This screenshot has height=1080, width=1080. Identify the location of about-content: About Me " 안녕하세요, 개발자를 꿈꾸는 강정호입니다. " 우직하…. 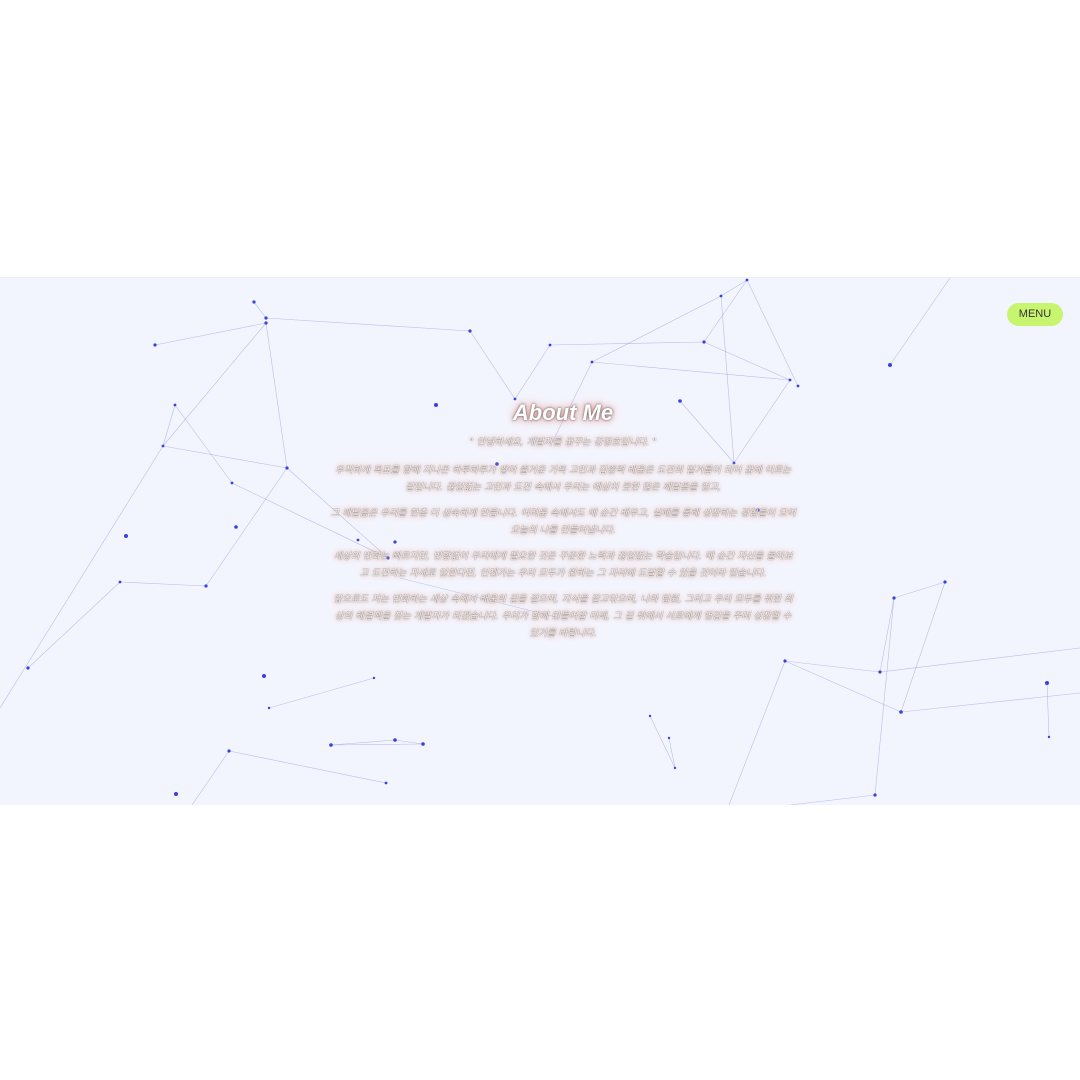
(563, 525).